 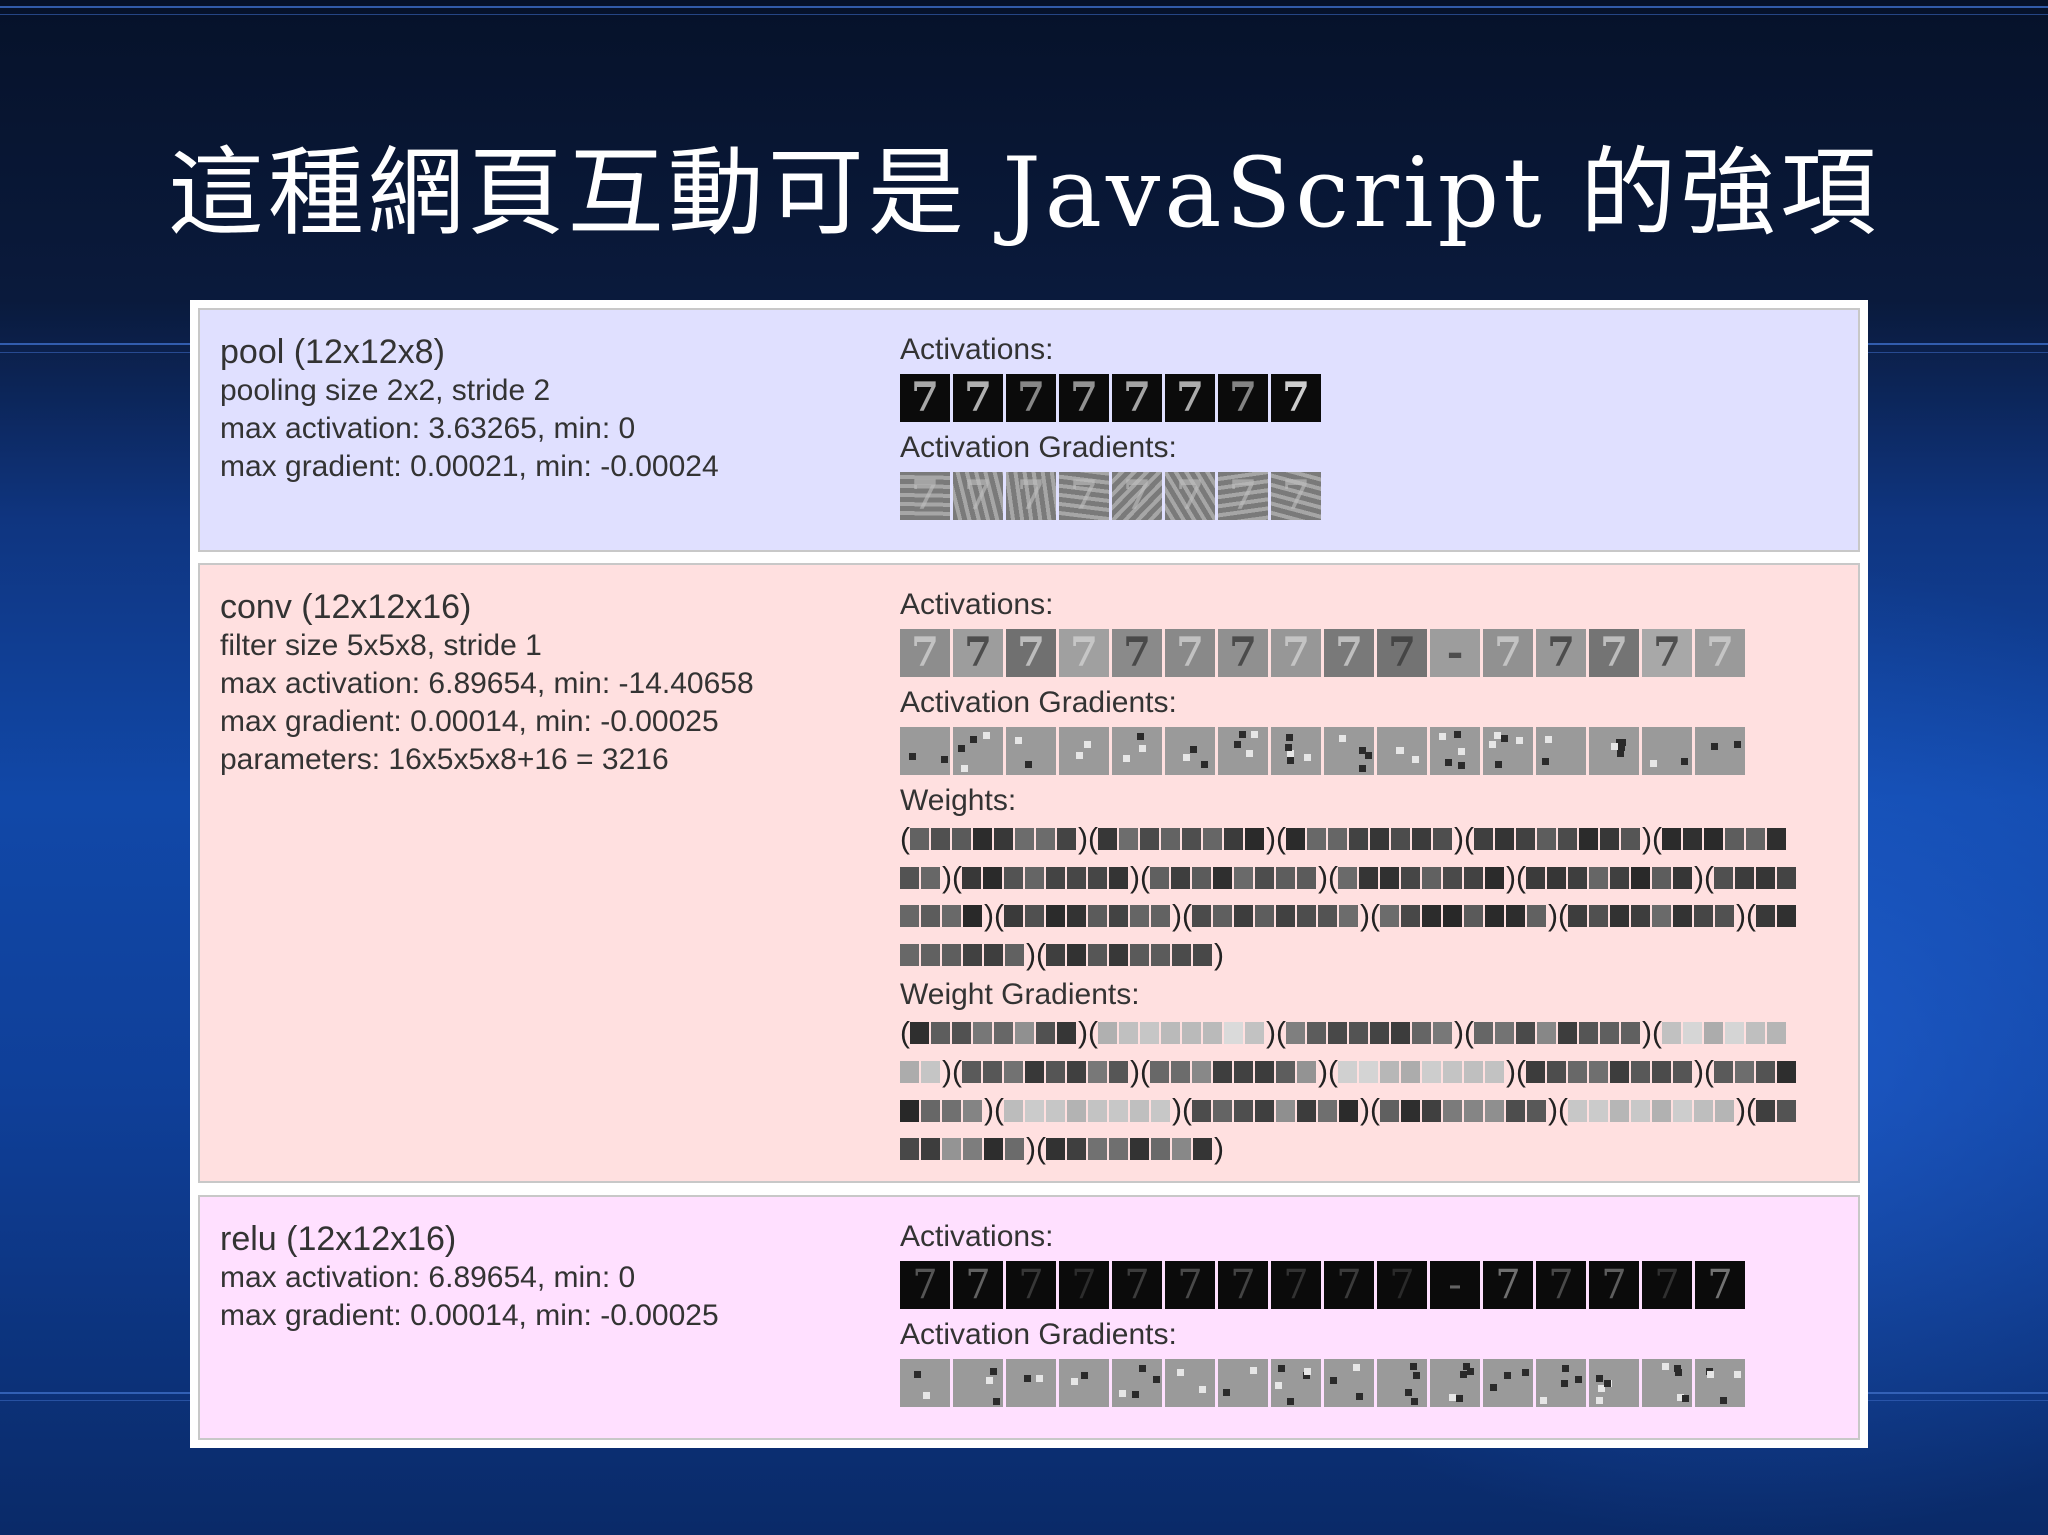 What do you see at coordinates (1455, 1285) in the screenshot?
I see `feature-map-thumbnail: -` at bounding box center [1455, 1285].